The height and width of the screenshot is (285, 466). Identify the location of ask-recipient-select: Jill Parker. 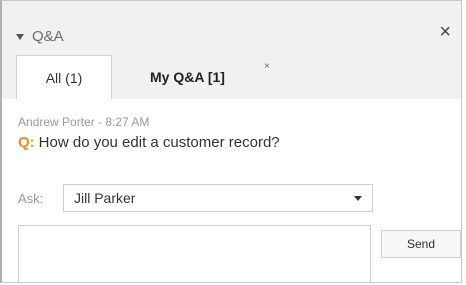
(218, 198).